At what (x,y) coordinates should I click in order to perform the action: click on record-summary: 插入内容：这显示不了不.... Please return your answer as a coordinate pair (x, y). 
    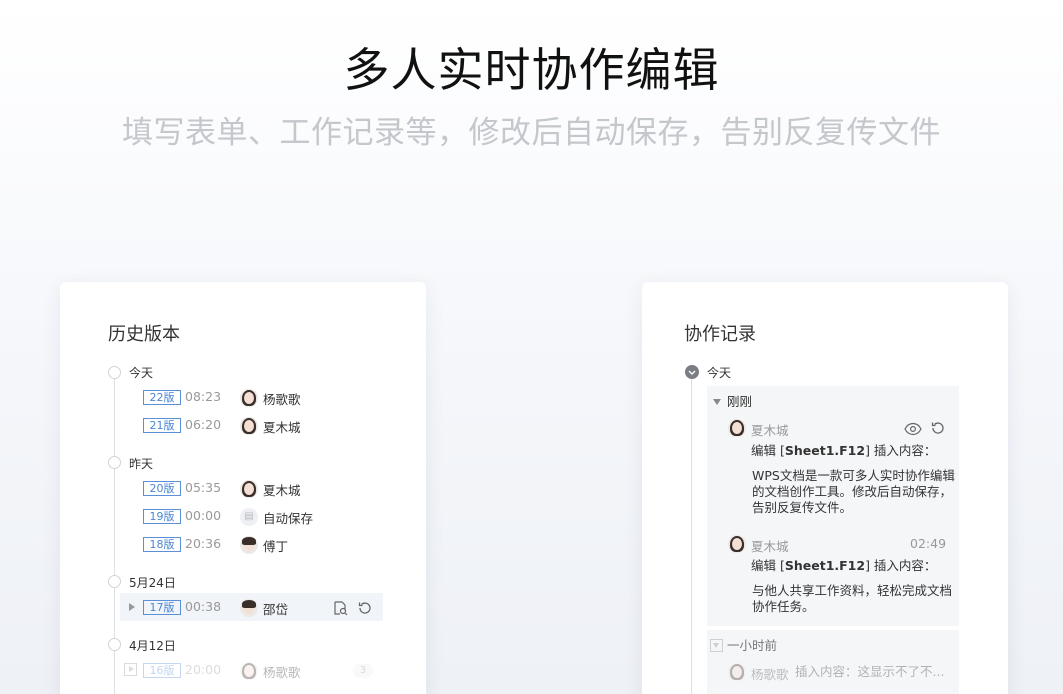
    Looking at the image, I should click on (870, 671).